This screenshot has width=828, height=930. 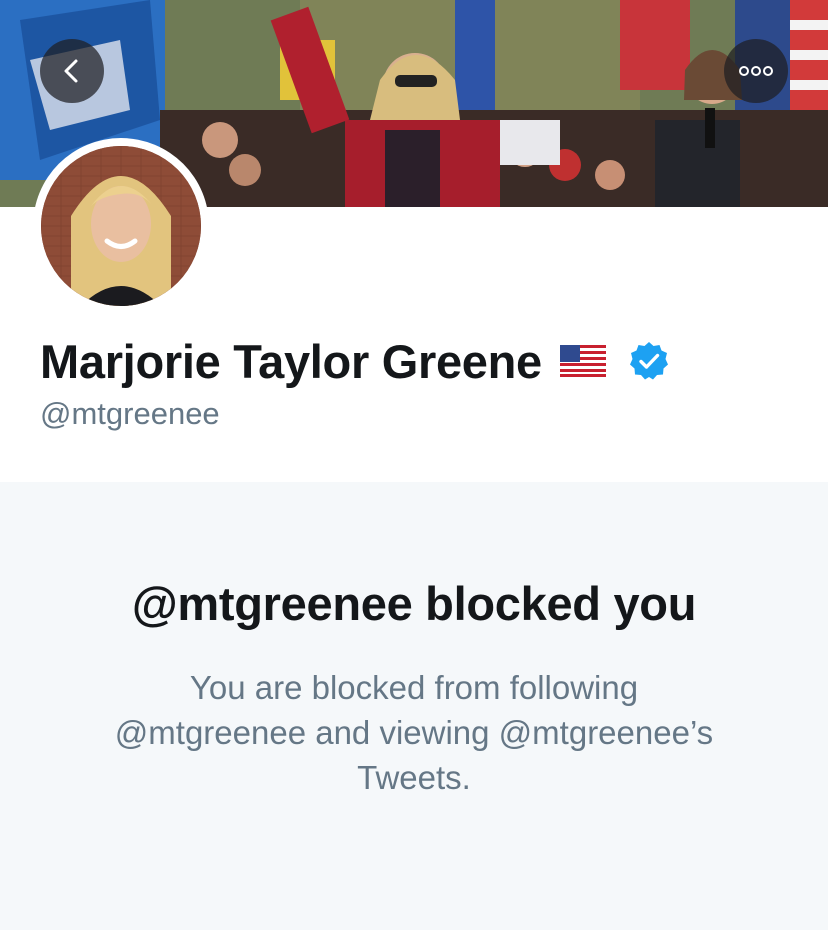 I want to click on chevron-left-icon, so click(x=71, y=71).